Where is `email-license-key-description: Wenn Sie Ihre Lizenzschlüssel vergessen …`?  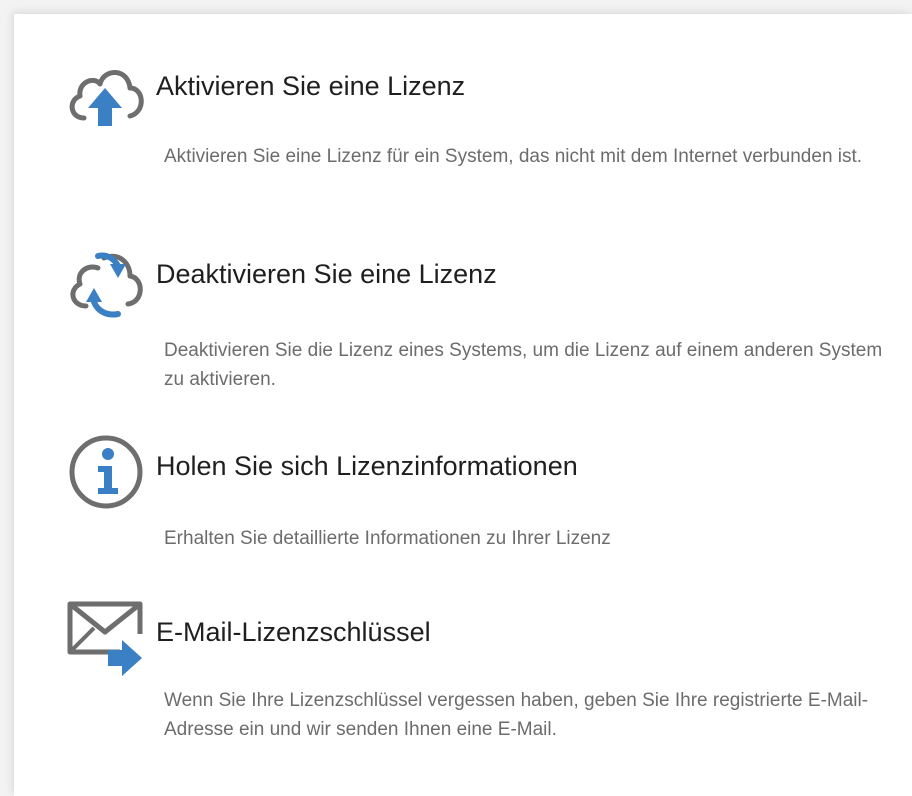 email-license-key-description: Wenn Sie Ihre Lizenzschlüssel vergessen … is located at coordinates (516, 715).